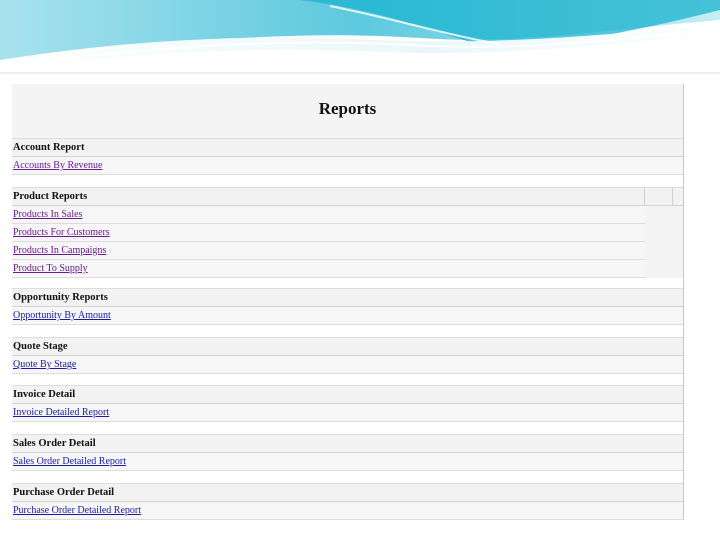 The image size is (720, 540). What do you see at coordinates (347, 394) in the screenshot?
I see `section-header: Invoice Detail` at bounding box center [347, 394].